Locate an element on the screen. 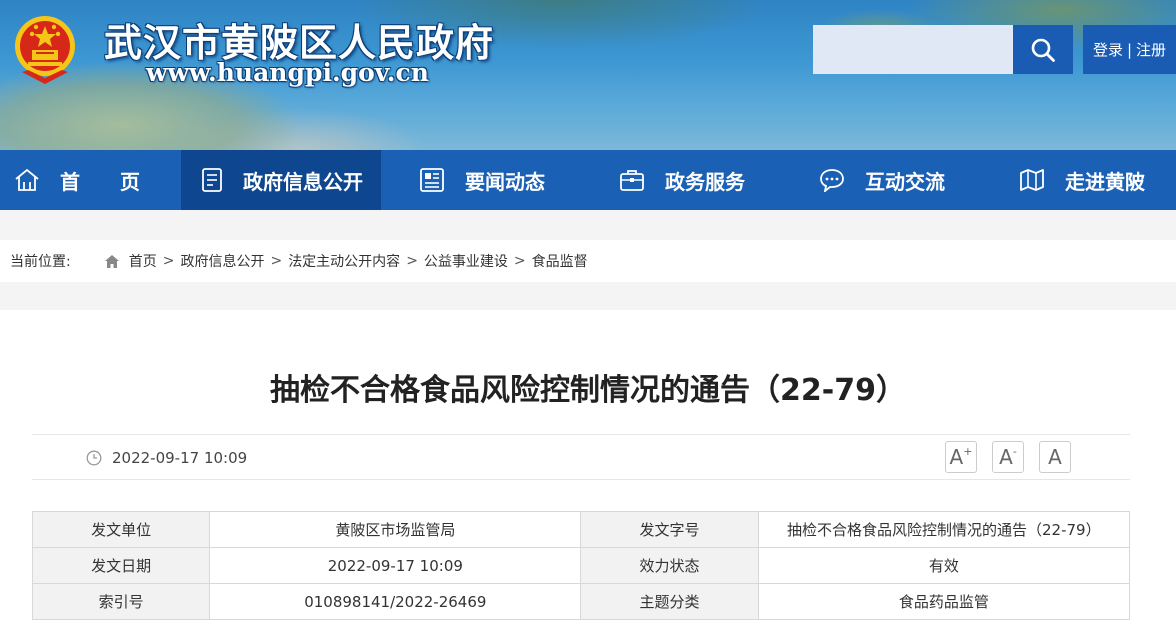 This screenshot has width=1176, height=627. nav-item-interaction: 互动交流 is located at coordinates (881, 180).